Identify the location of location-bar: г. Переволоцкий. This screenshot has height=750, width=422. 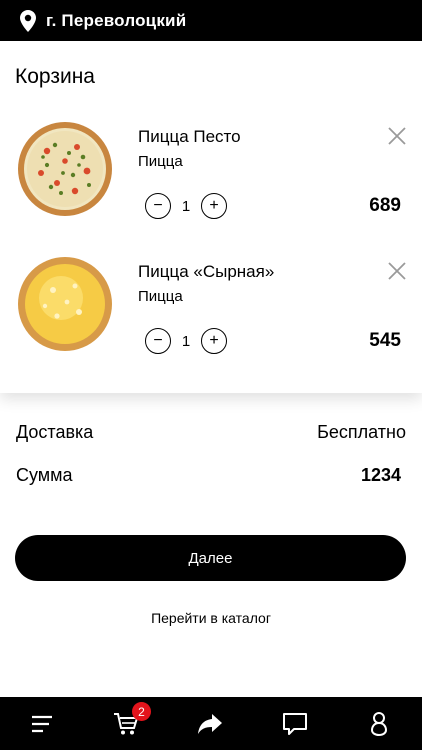
(211, 20).